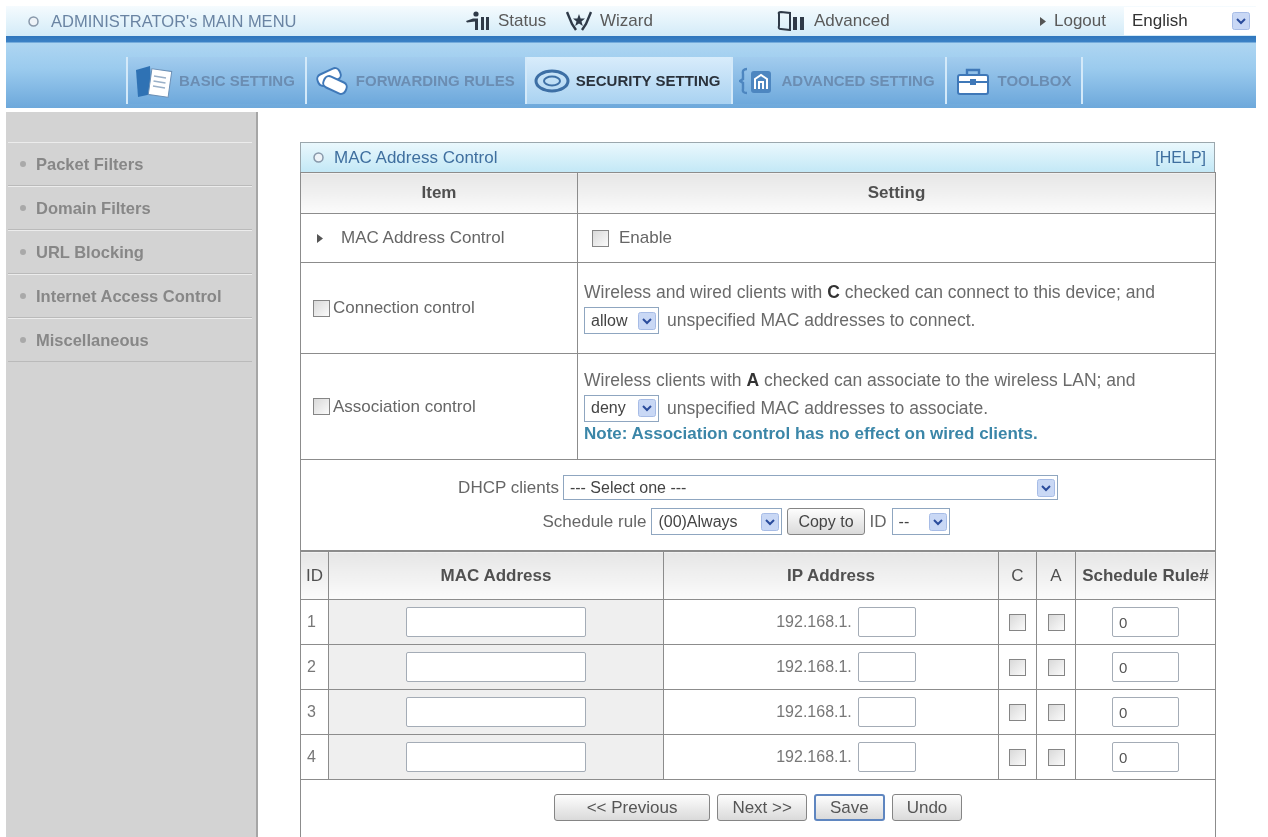 This screenshot has height=837, width=1268. I want to click on menu-link: Status, so click(502, 21).